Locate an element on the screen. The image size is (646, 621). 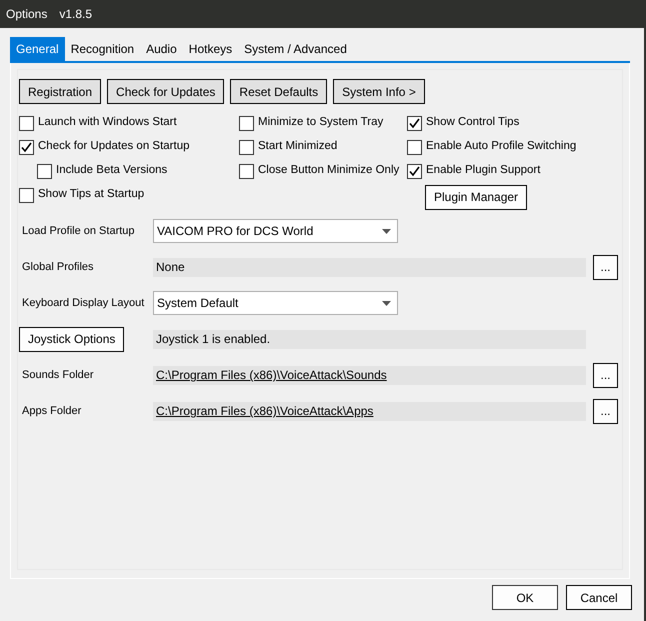
action-button: Registration is located at coordinates (60, 91).